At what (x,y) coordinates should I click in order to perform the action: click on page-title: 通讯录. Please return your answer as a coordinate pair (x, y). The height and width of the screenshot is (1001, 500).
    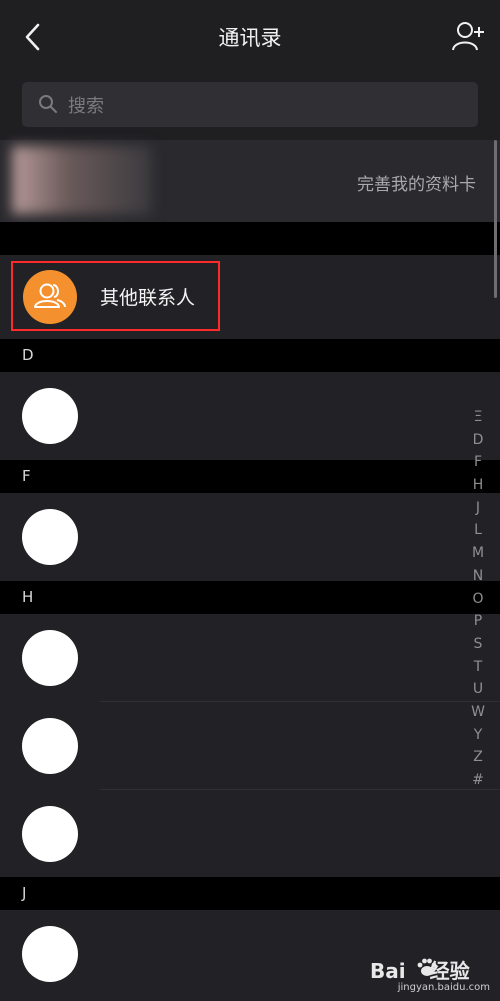
    Looking at the image, I should click on (250, 38).